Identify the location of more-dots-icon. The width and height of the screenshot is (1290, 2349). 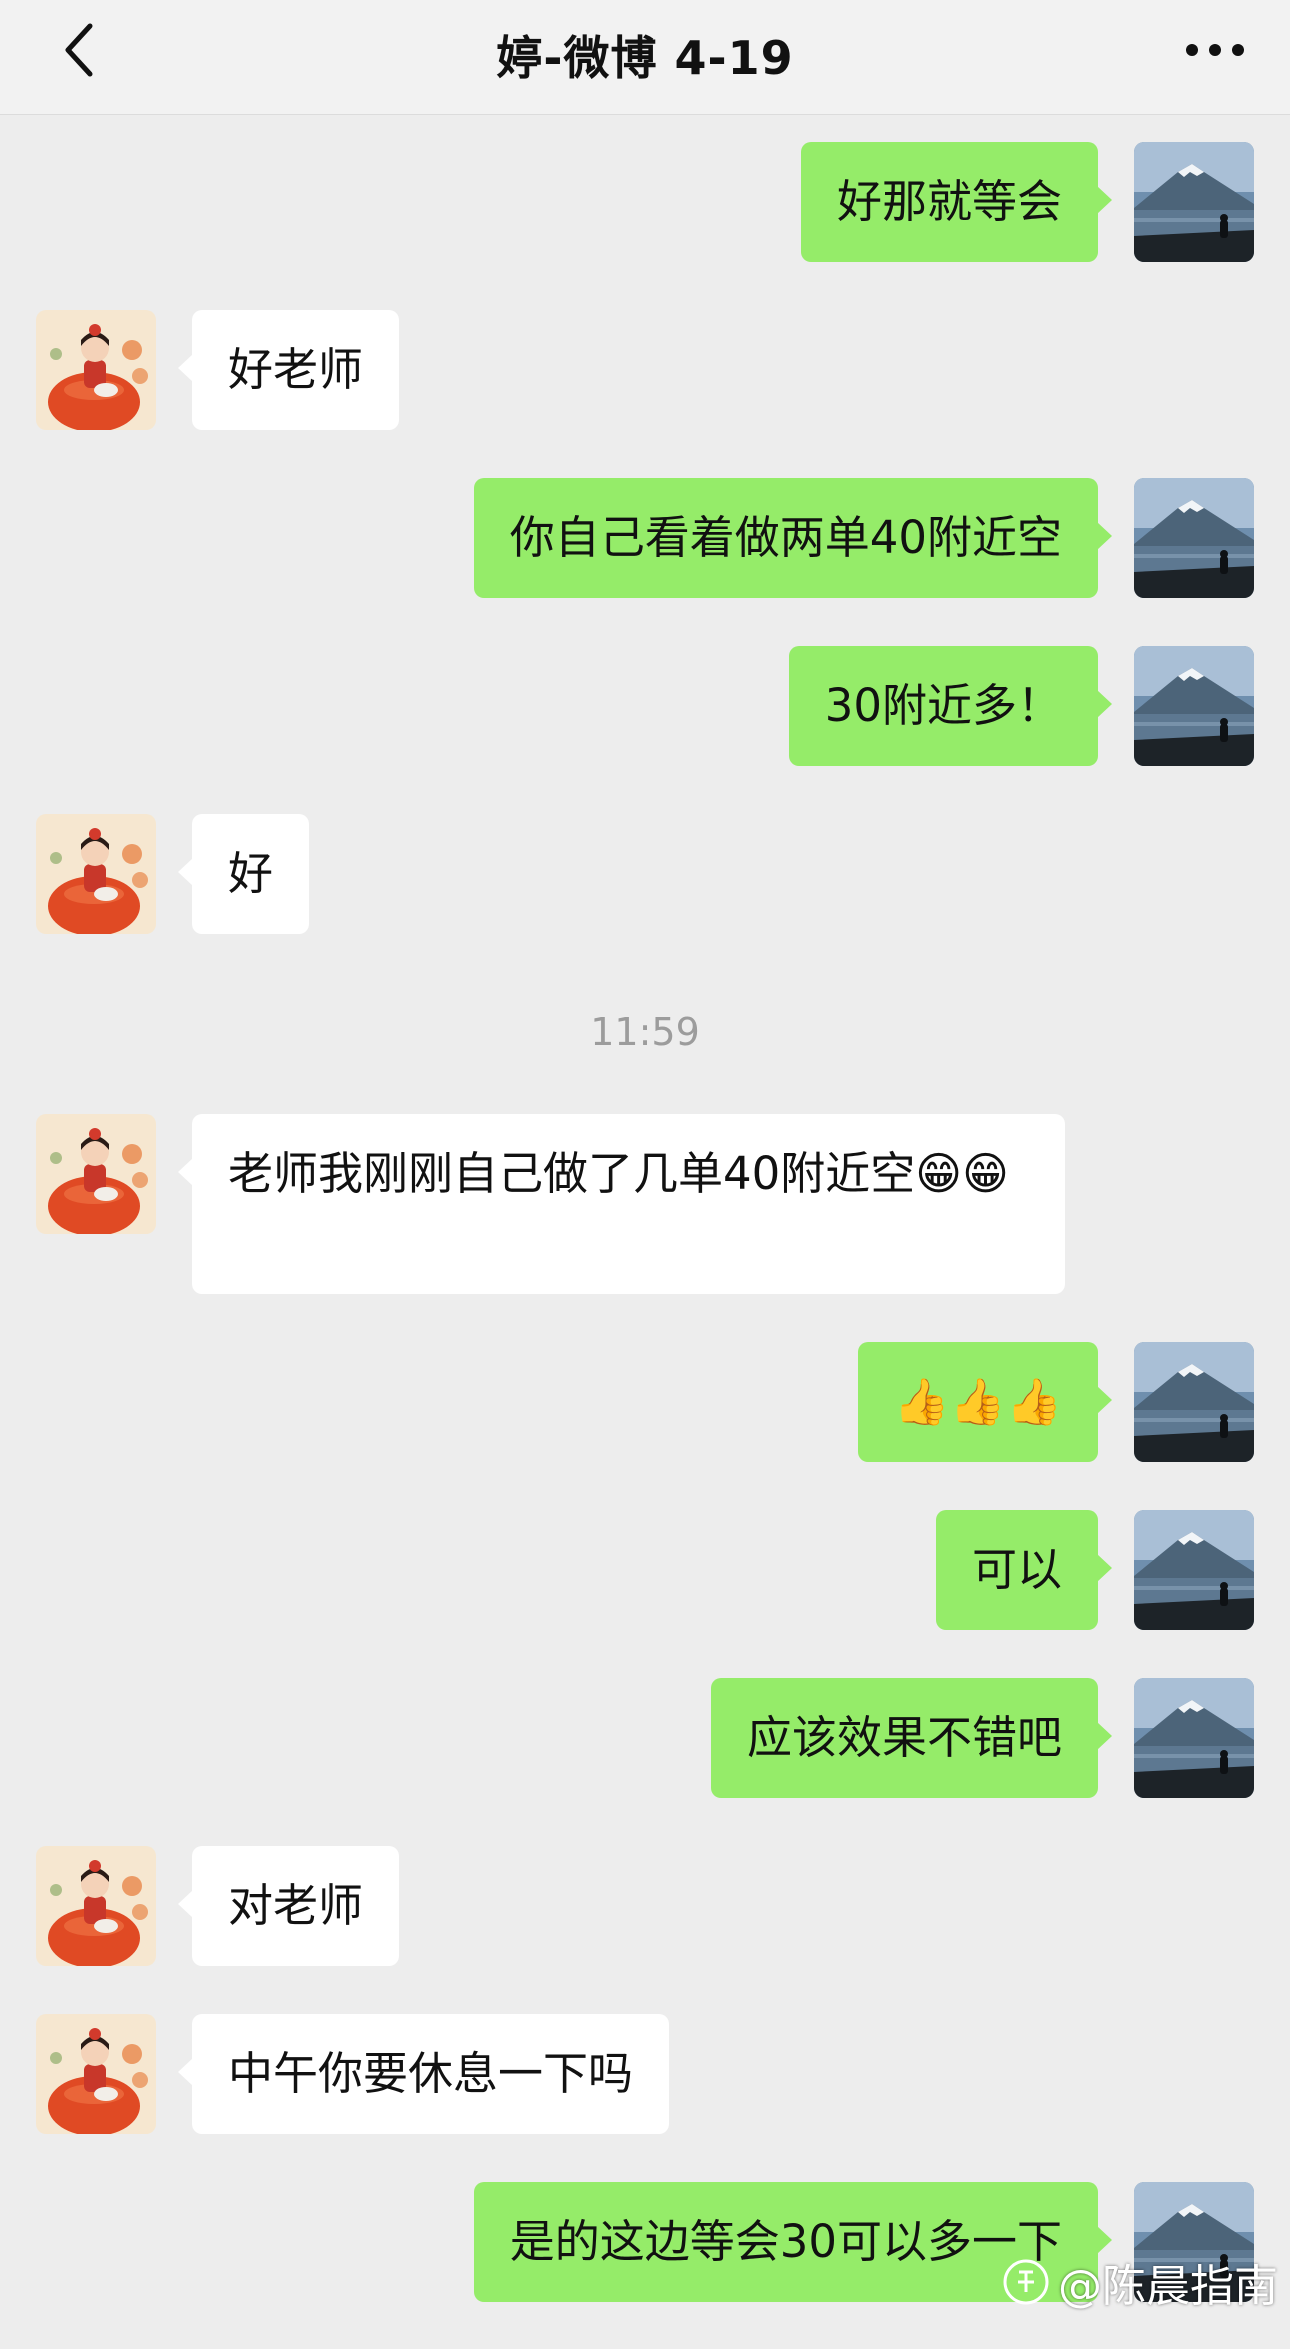
(1215, 50).